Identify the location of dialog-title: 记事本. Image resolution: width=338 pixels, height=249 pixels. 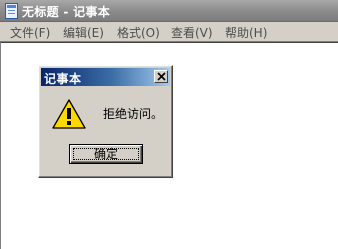
(63, 79).